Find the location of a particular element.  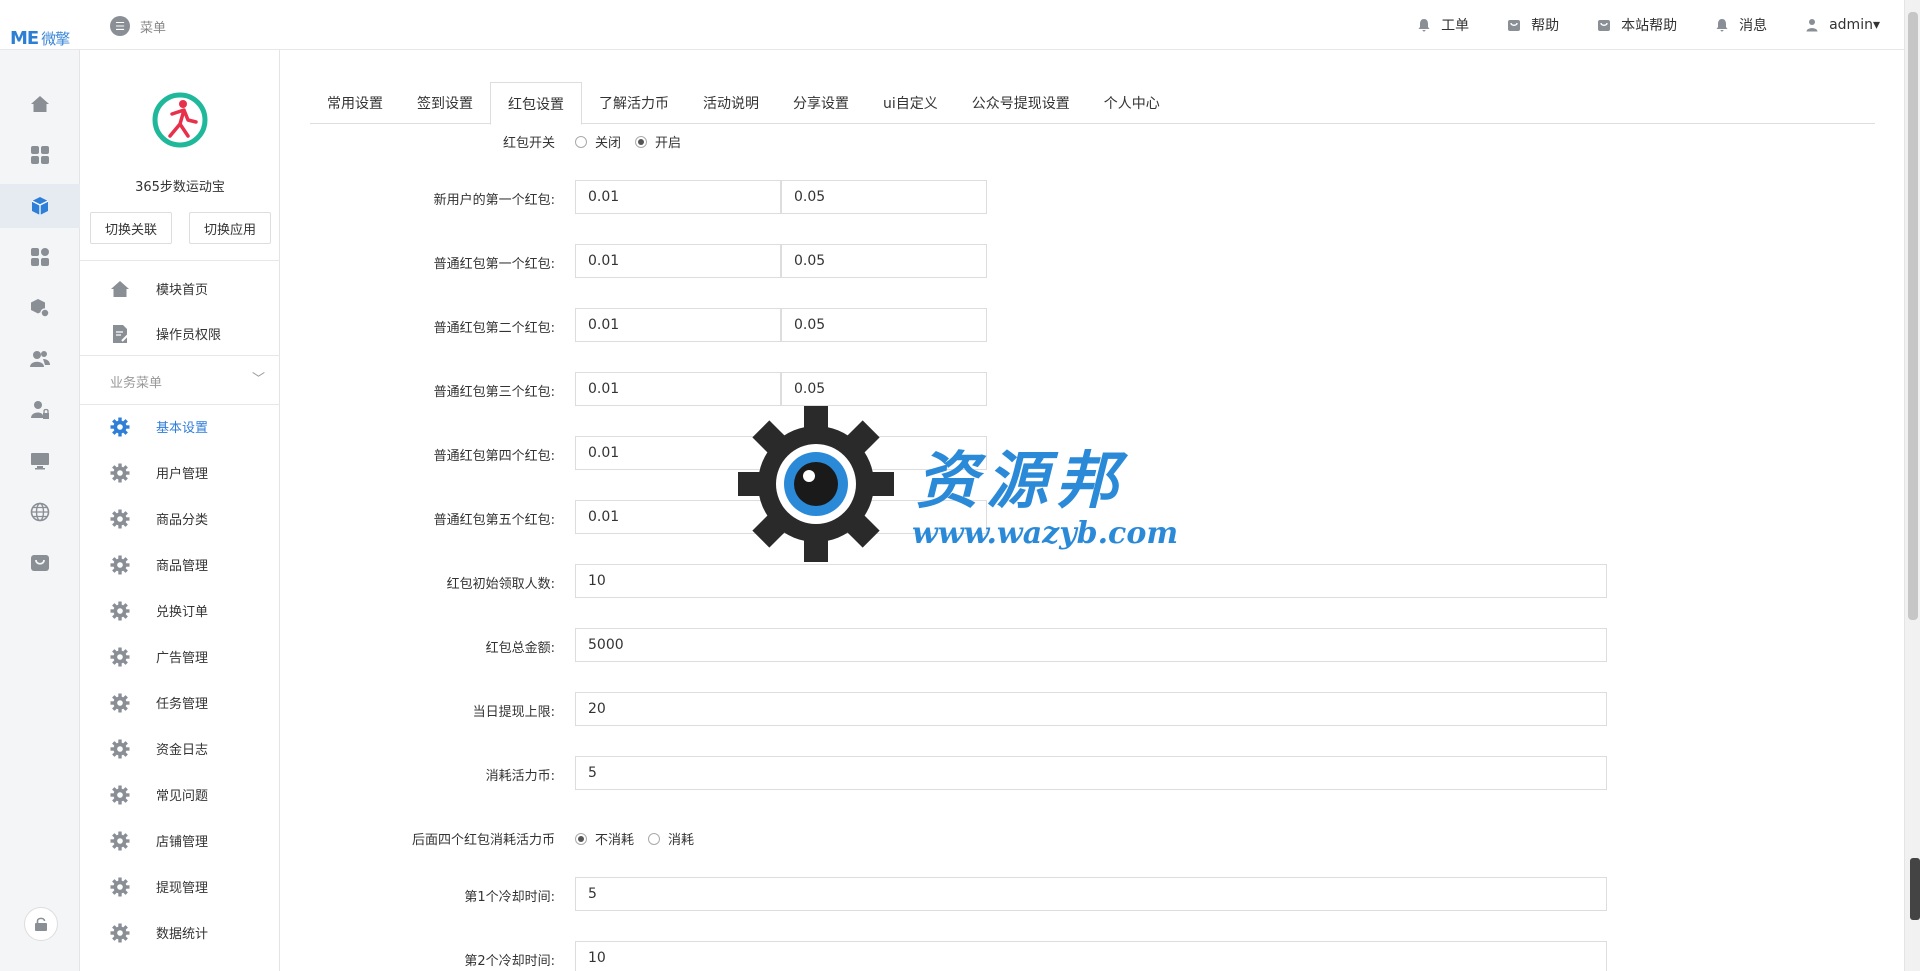

side-item-module-home: 模块首页 is located at coordinates (180, 288).